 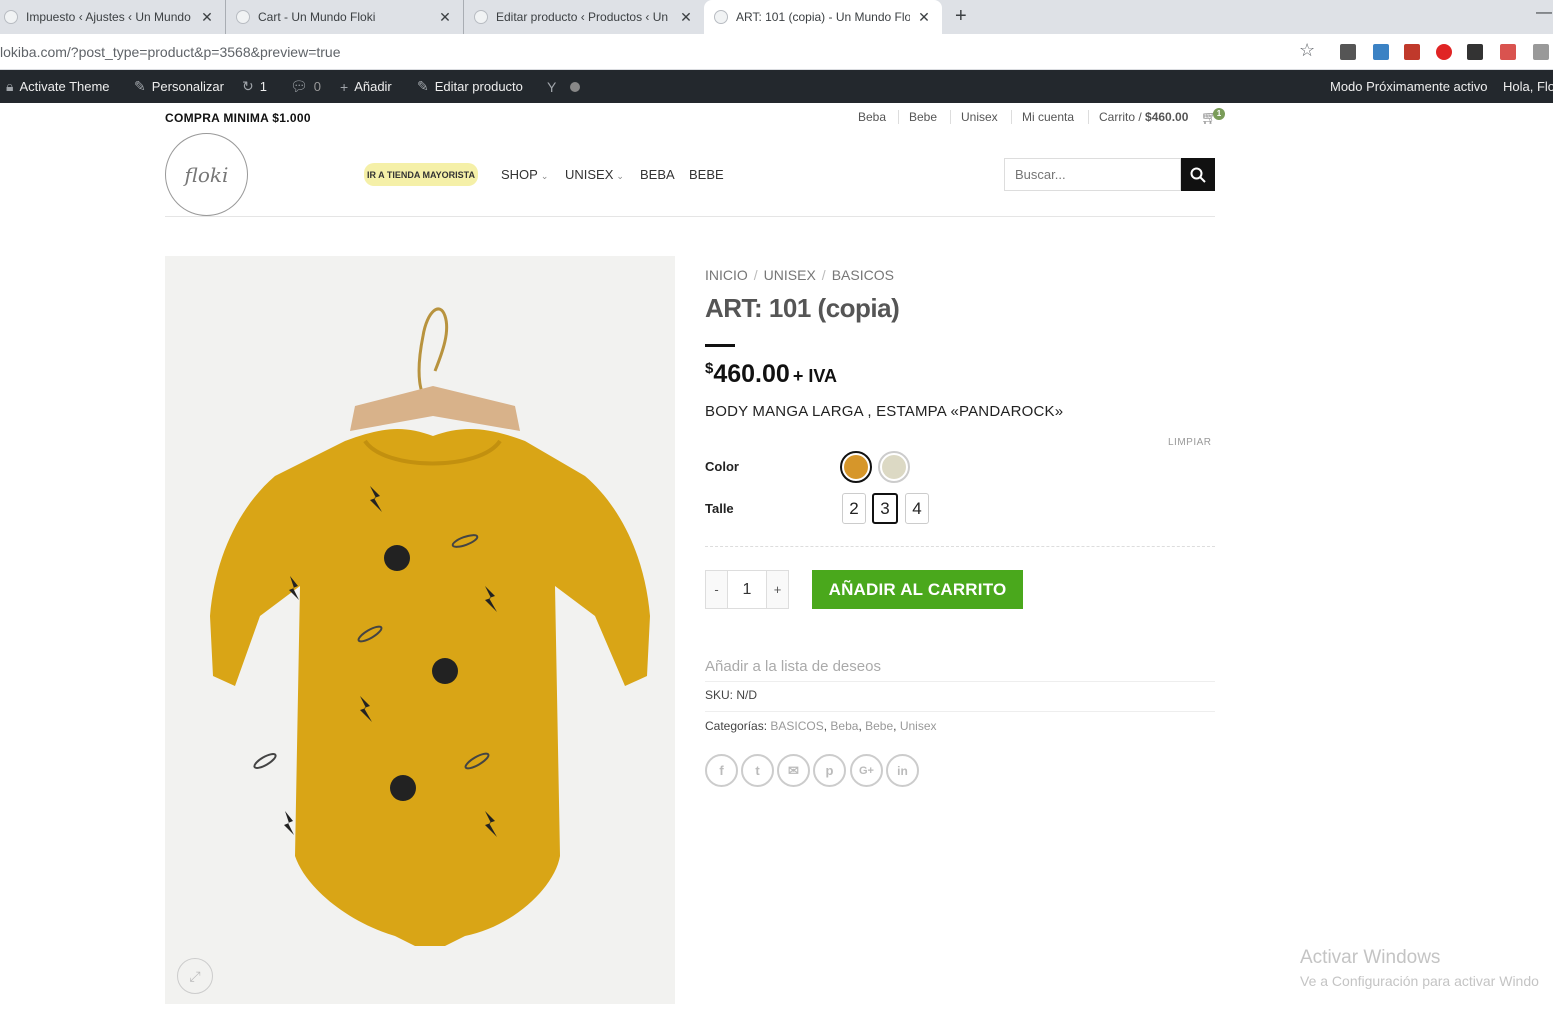 I want to click on comments-link: 💬︎ 0, so click(x=305, y=86).